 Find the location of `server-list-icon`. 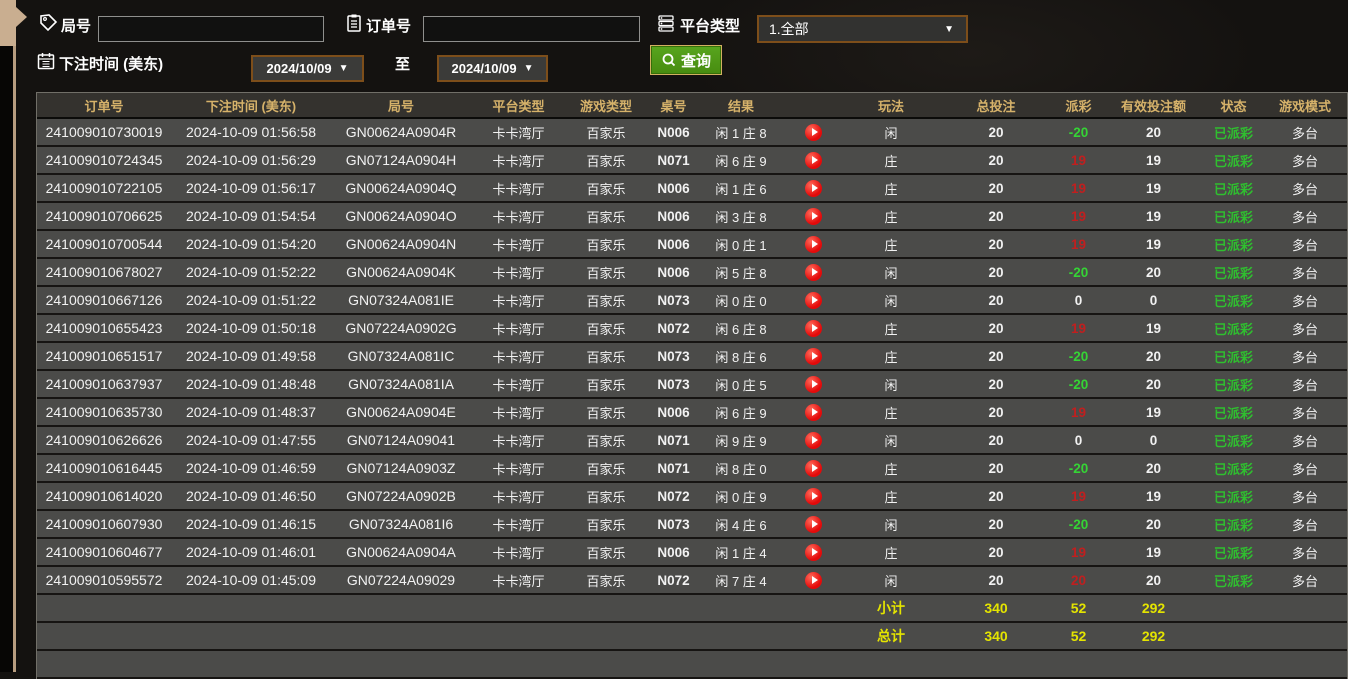

server-list-icon is located at coordinates (666, 23).